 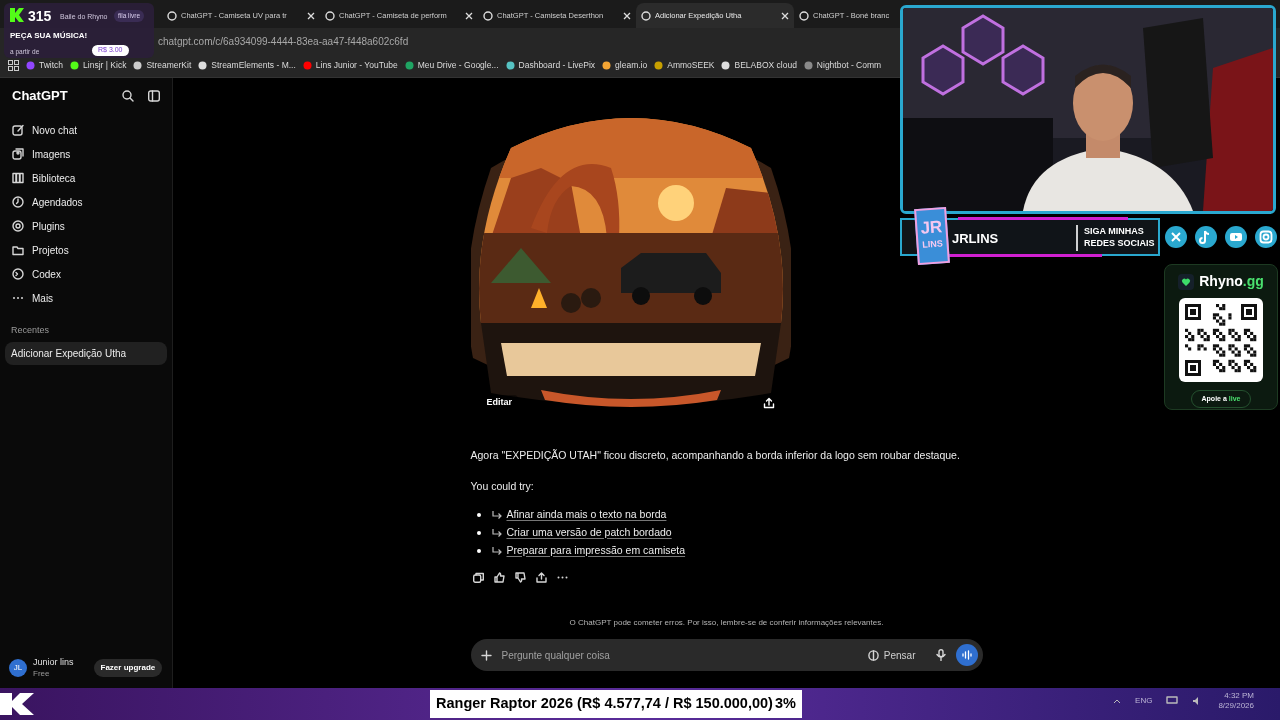 What do you see at coordinates (1266, 237) in the screenshot?
I see `camera-icon` at bounding box center [1266, 237].